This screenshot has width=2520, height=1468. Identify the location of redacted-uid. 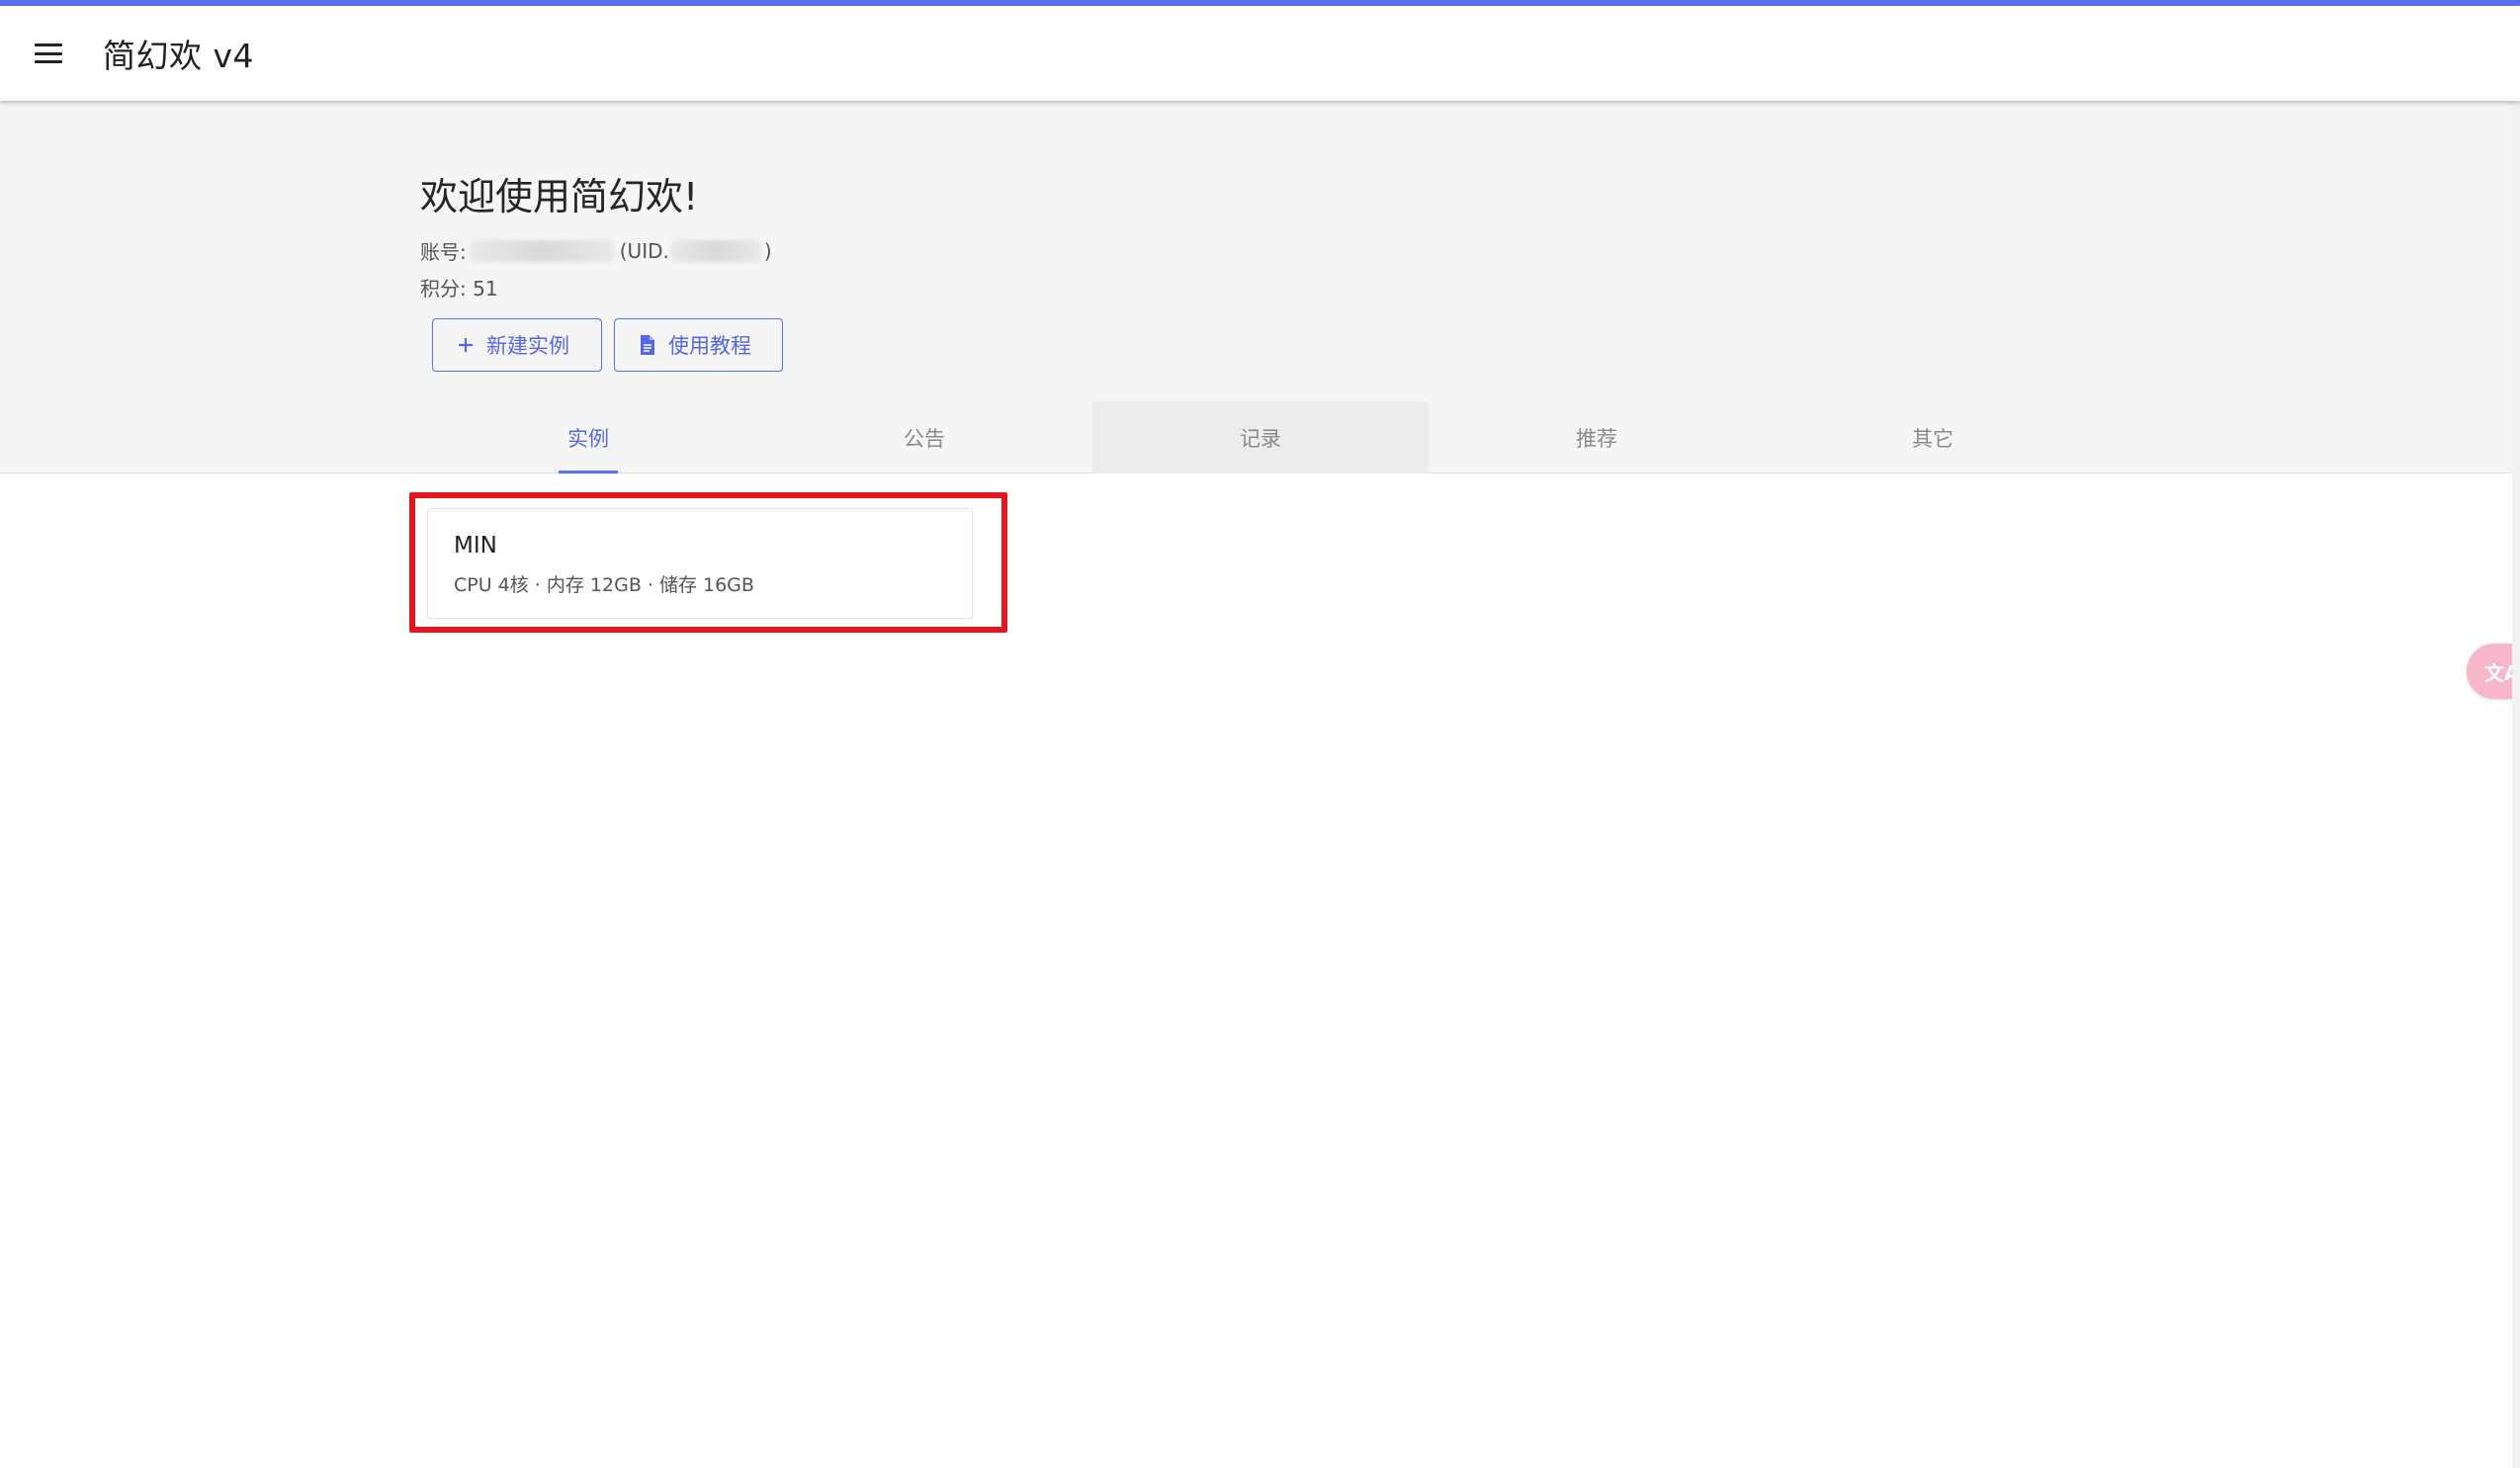
(715, 250).